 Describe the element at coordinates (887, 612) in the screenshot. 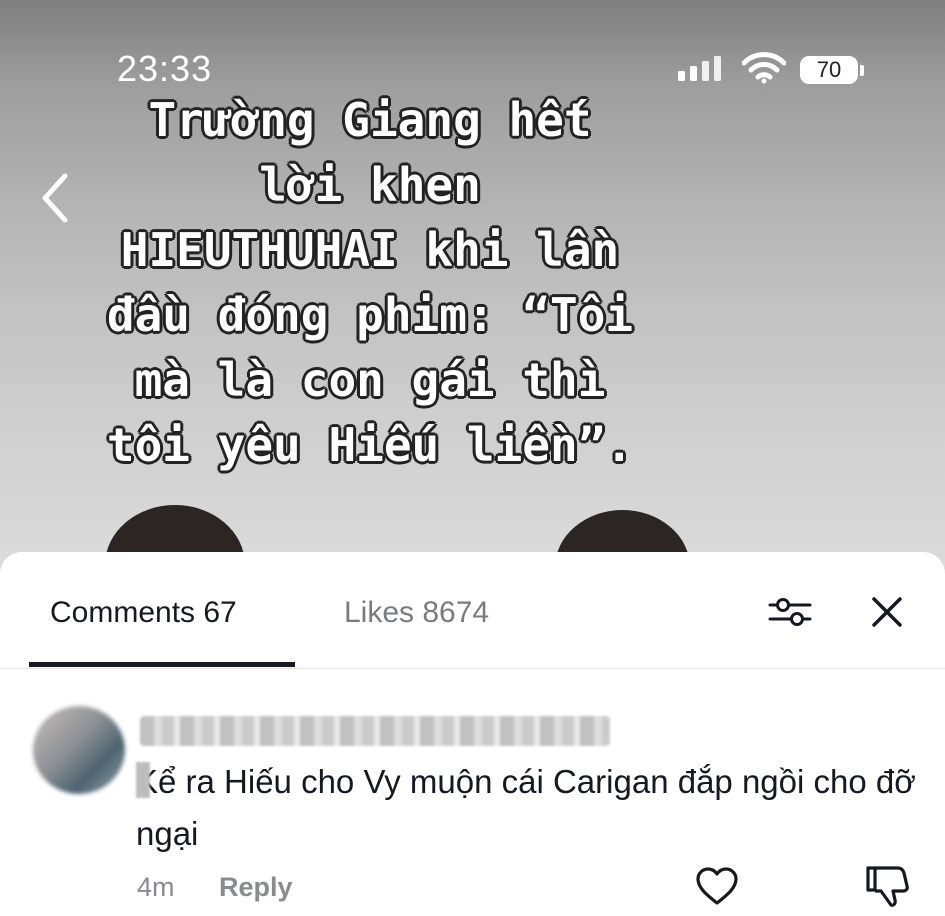

I see `close-icon` at that location.